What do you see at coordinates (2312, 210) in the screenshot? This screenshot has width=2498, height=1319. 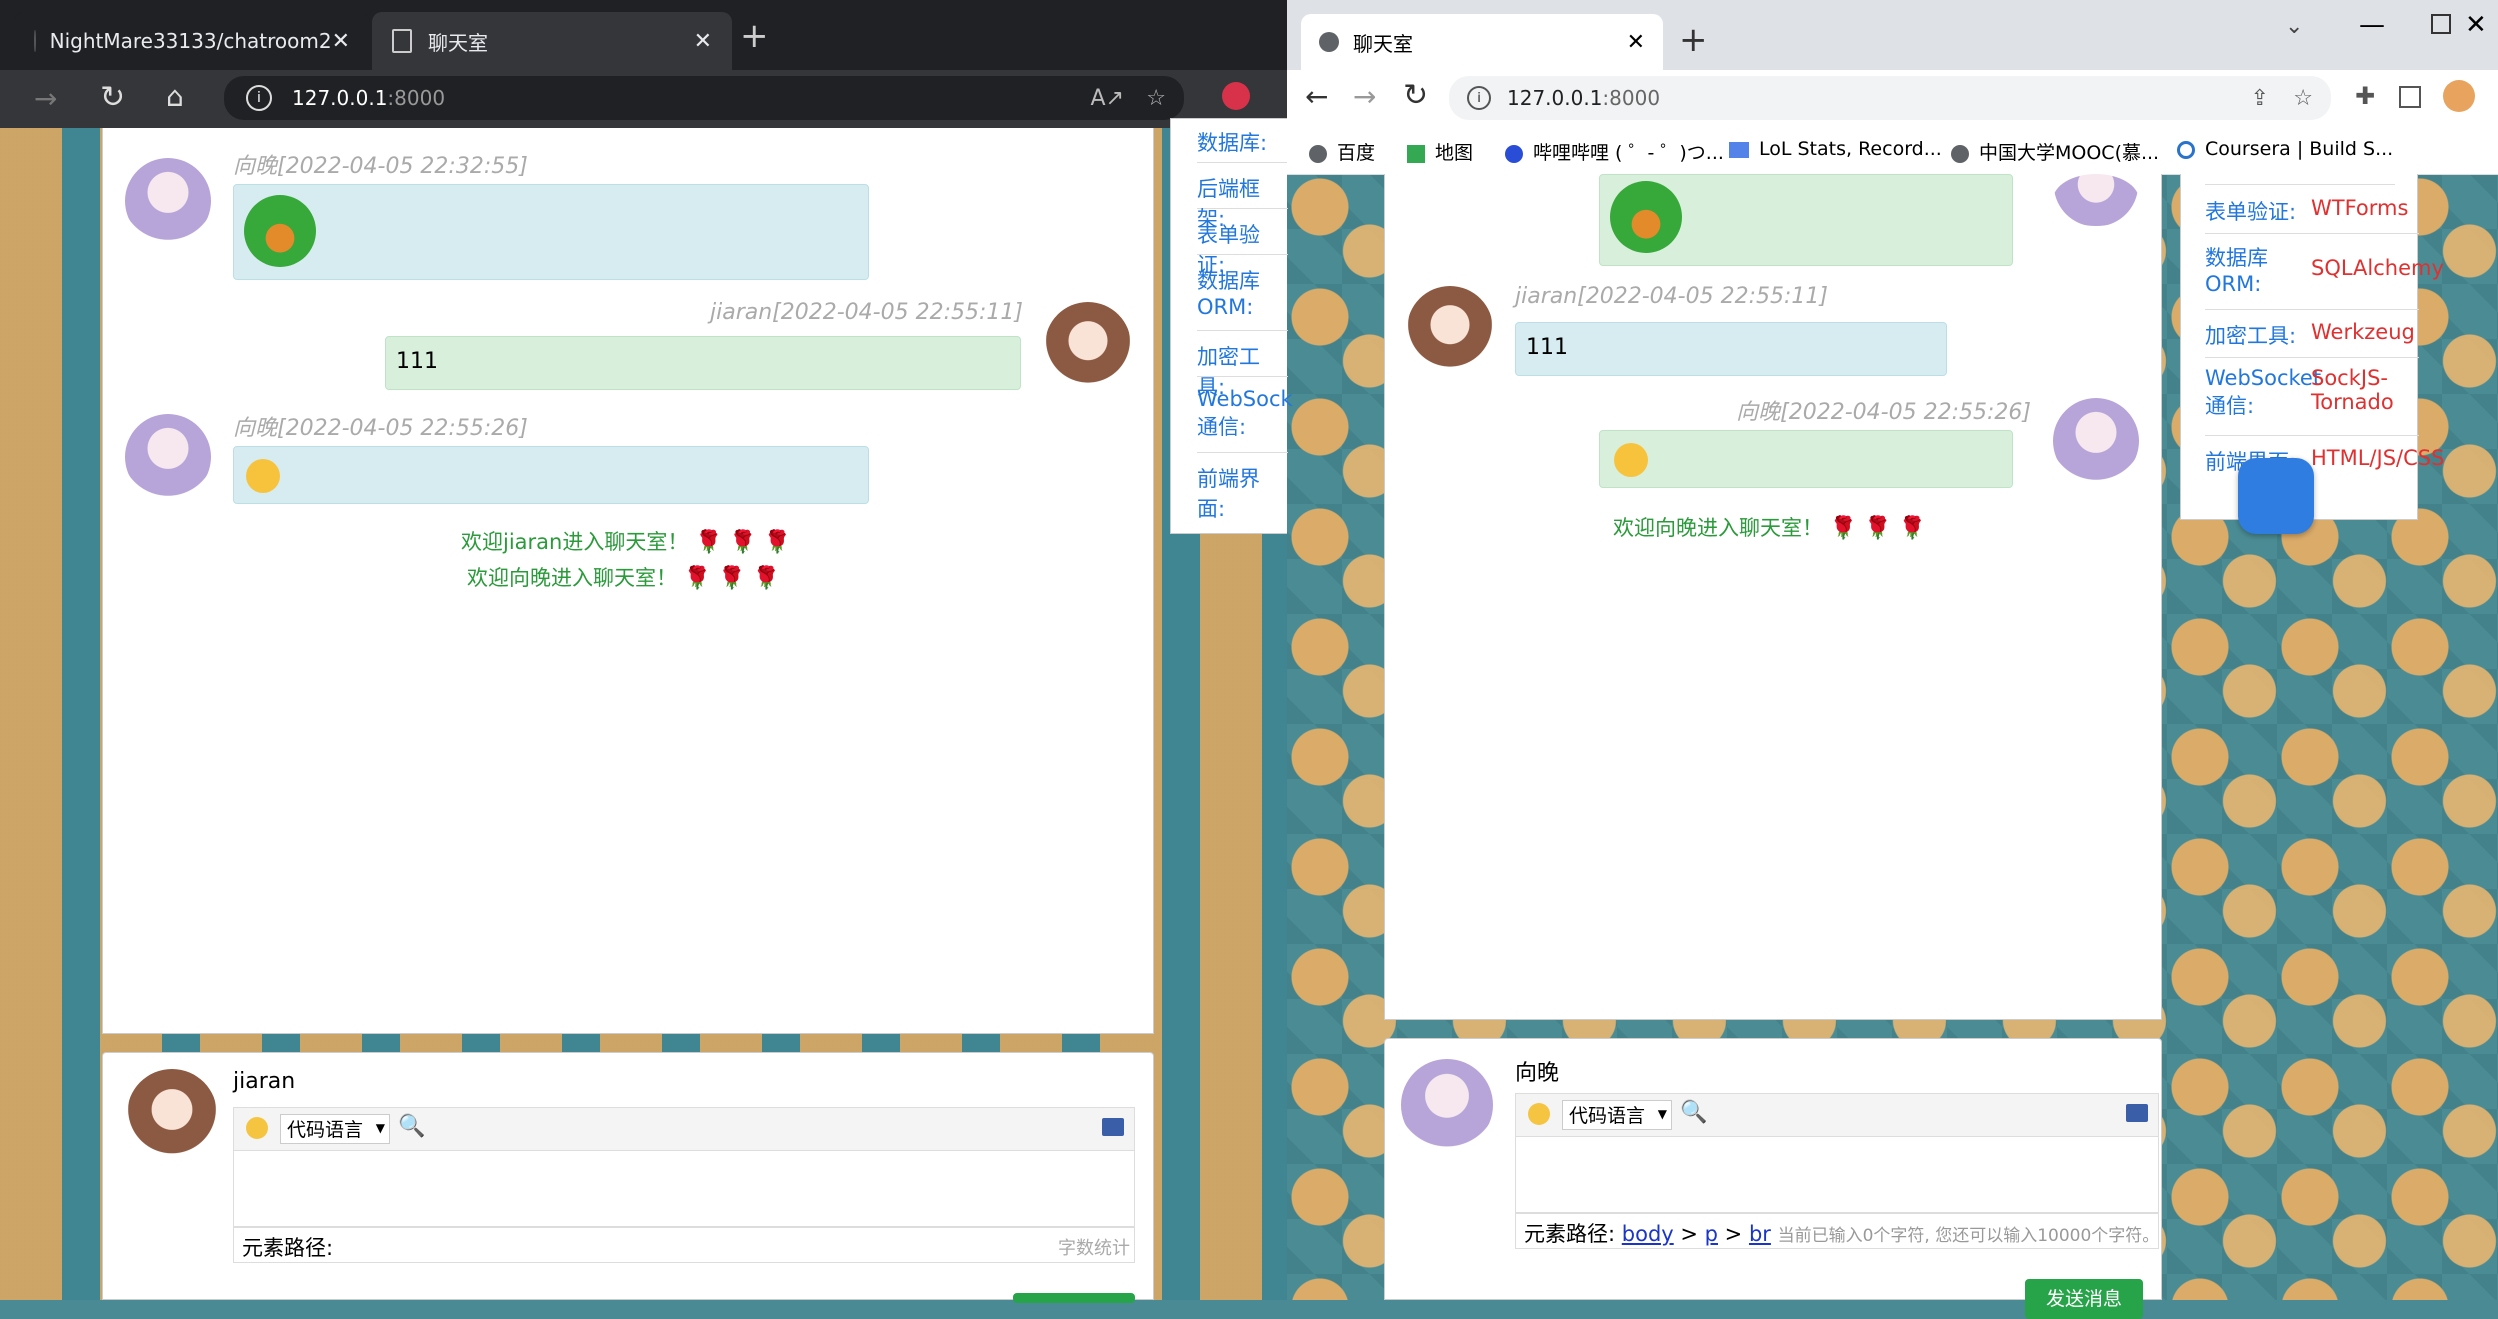 I see `sidebar-row: 表单验证: WTForms` at bounding box center [2312, 210].